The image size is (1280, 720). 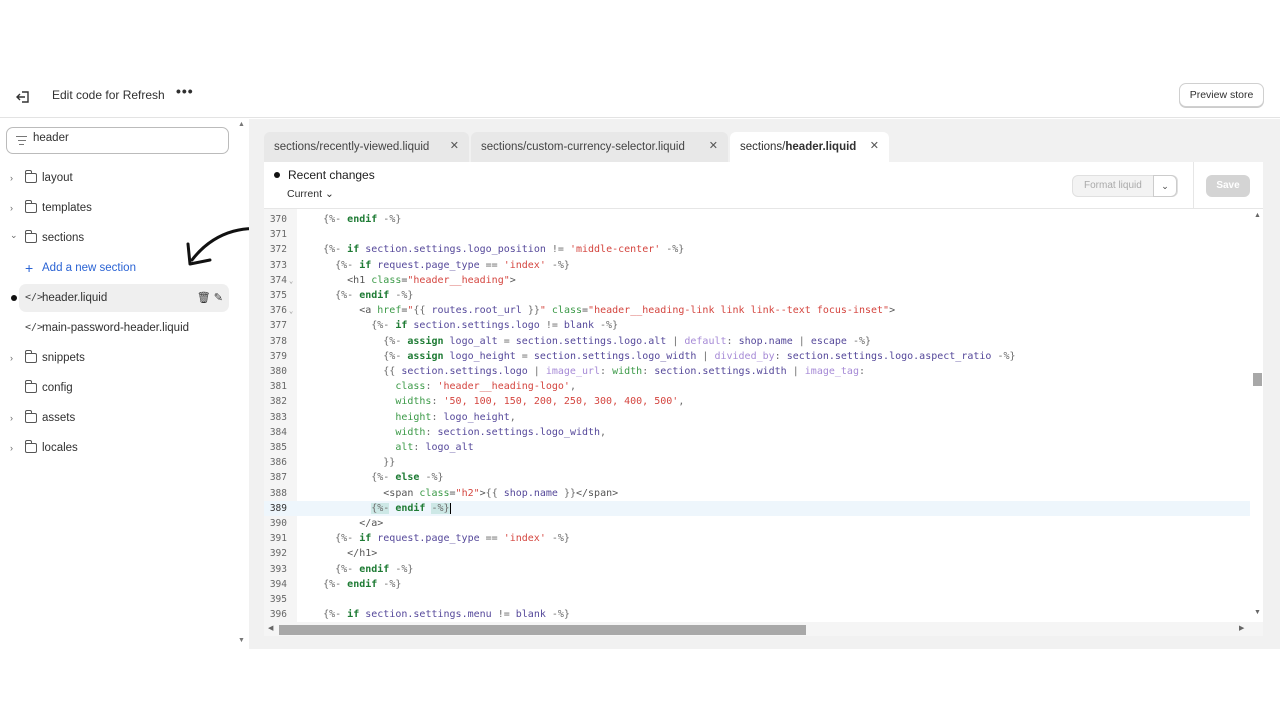 What do you see at coordinates (1125, 186) in the screenshot?
I see `format-liquid-button: Format liquid ⌄` at bounding box center [1125, 186].